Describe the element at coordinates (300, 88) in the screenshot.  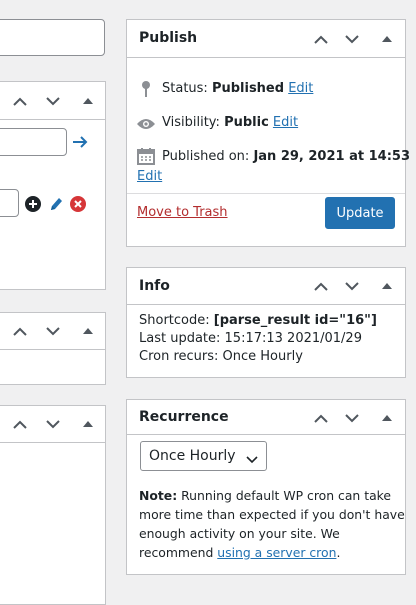
I see `edit-status-link: Edit` at that location.